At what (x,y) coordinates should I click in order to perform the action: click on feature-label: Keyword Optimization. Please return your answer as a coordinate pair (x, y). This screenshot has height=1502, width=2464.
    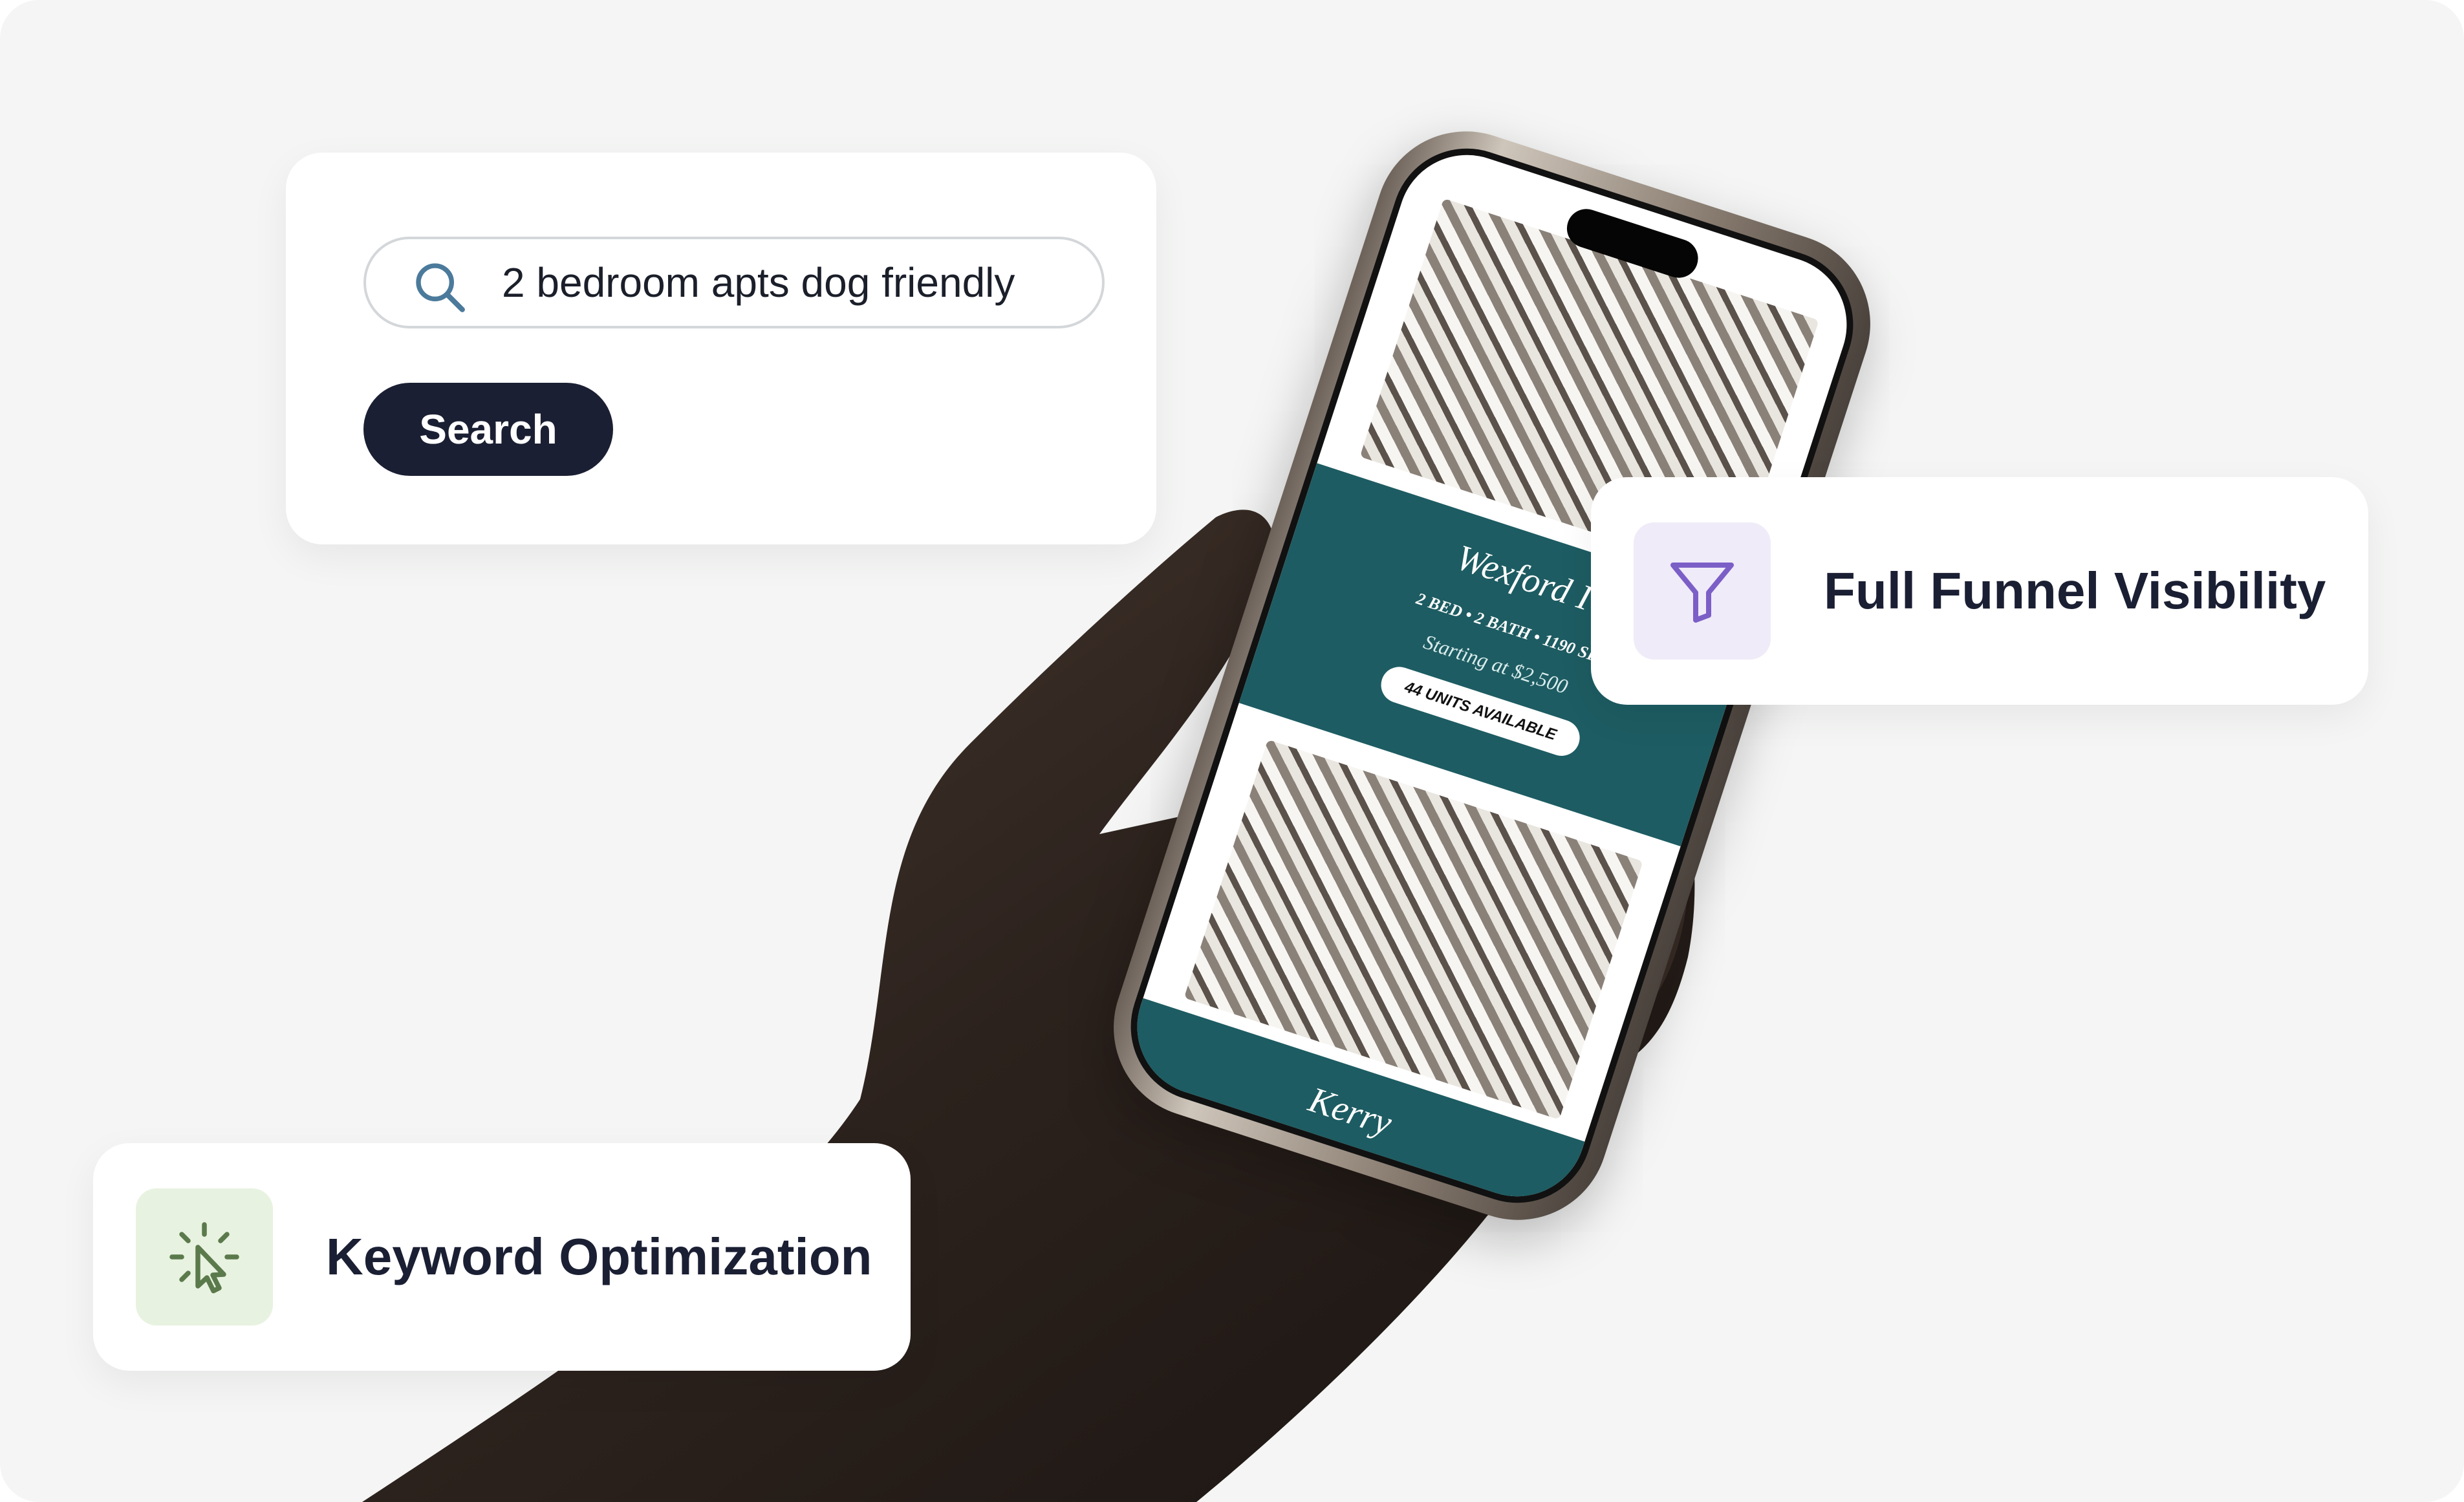
    Looking at the image, I should click on (599, 1256).